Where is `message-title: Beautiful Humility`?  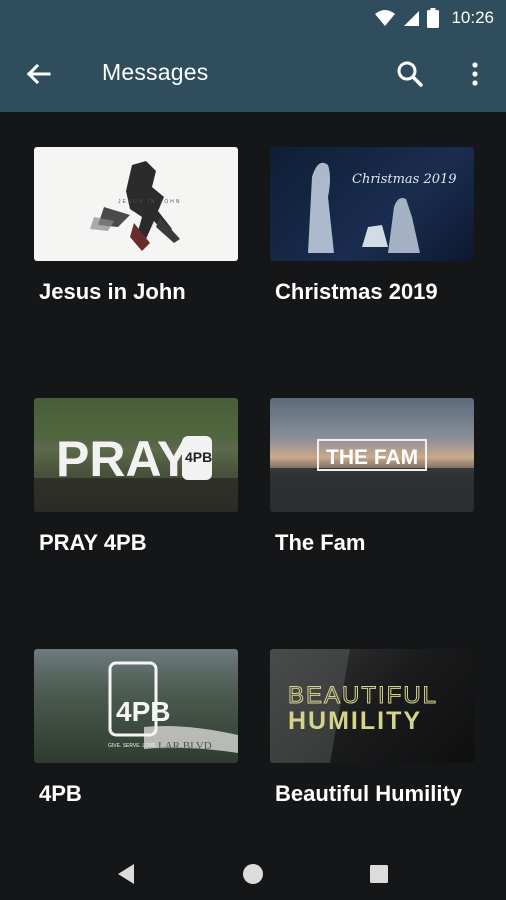 message-title: Beautiful Humility is located at coordinates (369, 793).